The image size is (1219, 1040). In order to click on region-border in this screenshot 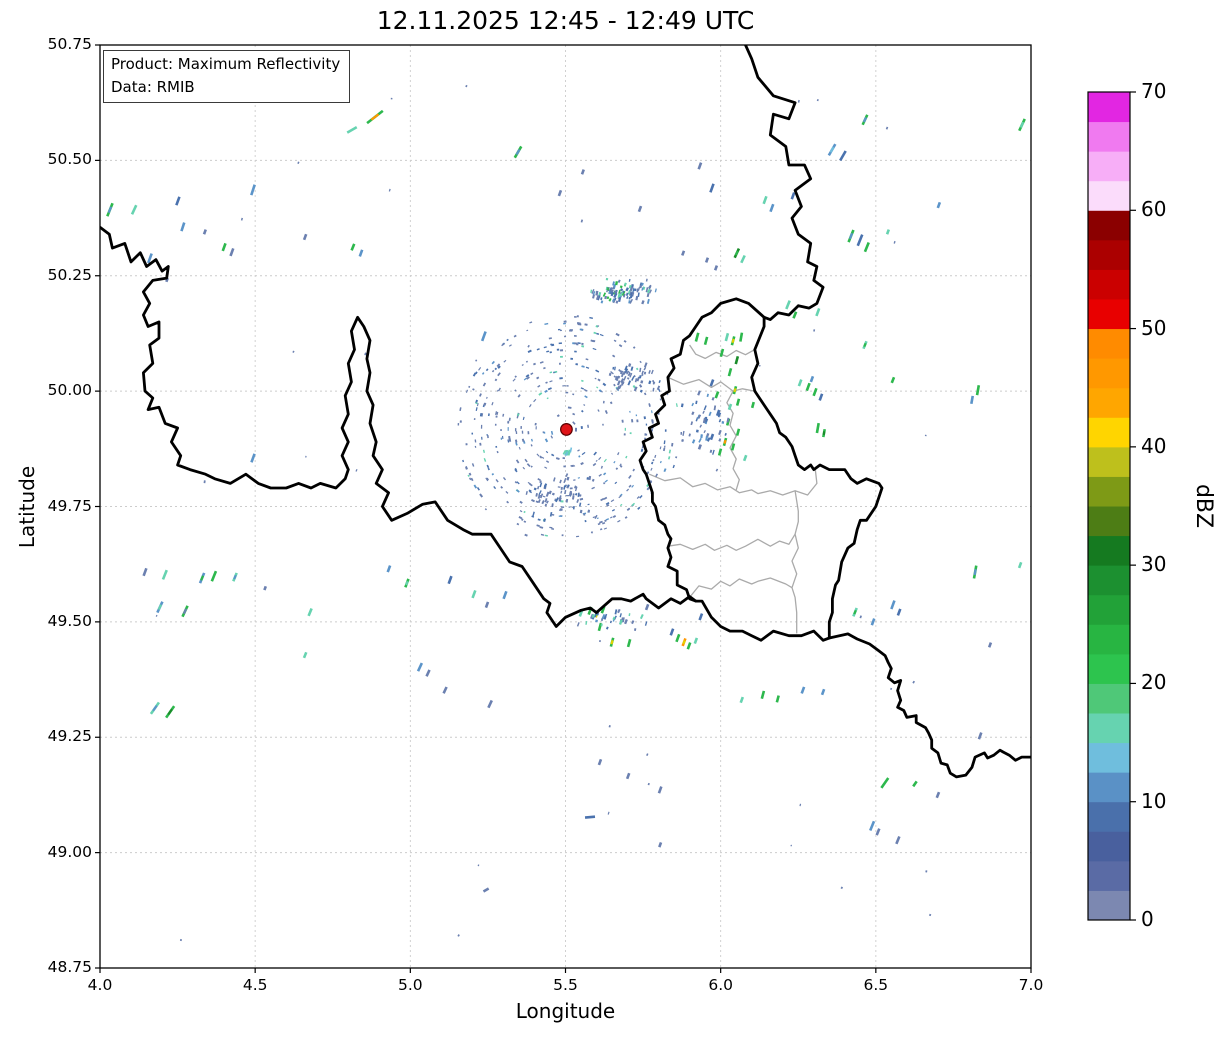, I will do `click(795, 562)`.